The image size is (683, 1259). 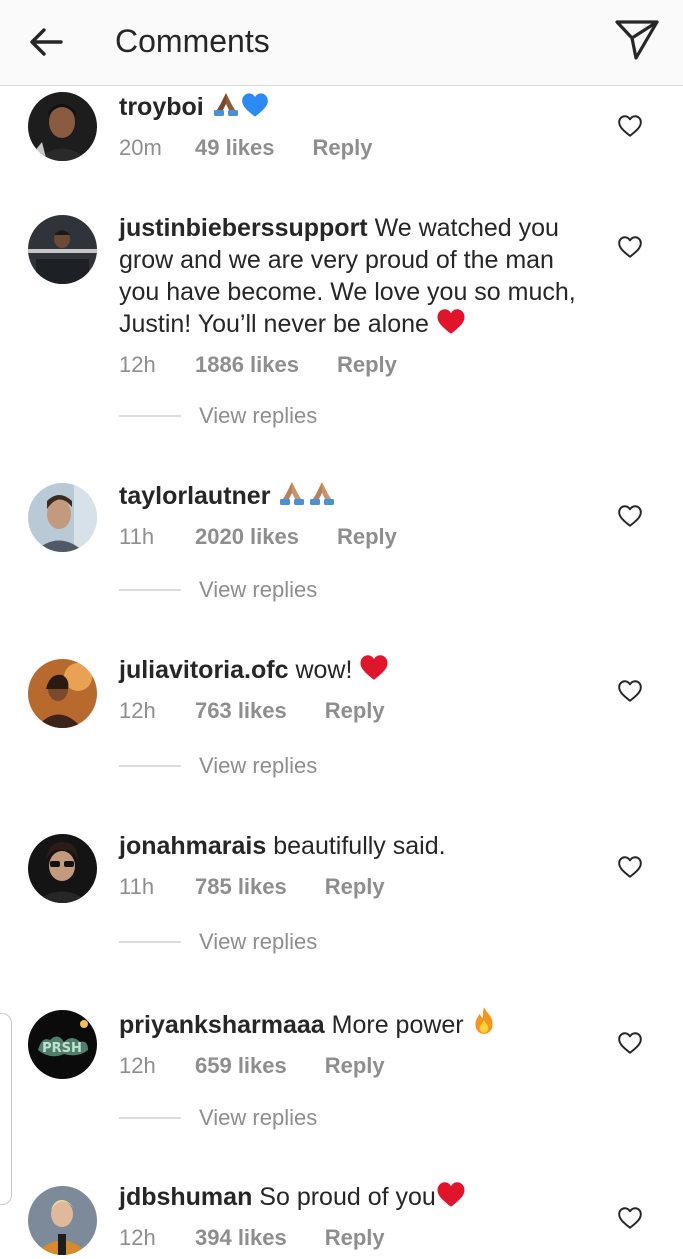 What do you see at coordinates (397, 1025) in the screenshot?
I see `comment-message: More power` at bounding box center [397, 1025].